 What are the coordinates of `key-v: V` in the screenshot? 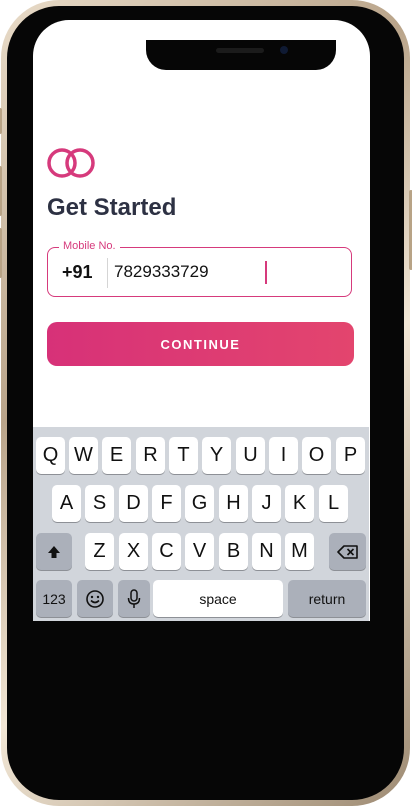 It's located at (199, 551).